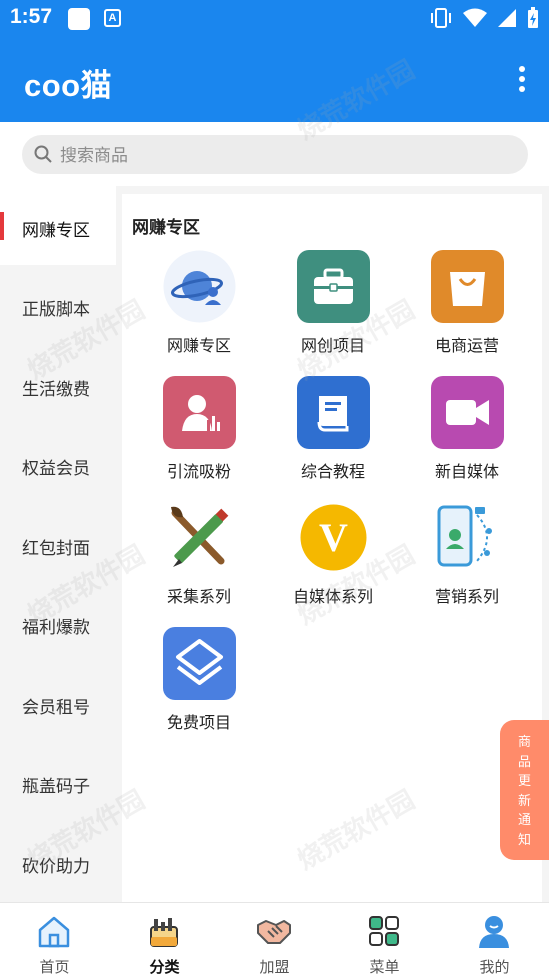  Describe the element at coordinates (441, 18) in the screenshot. I see `vibrate-icon` at that location.